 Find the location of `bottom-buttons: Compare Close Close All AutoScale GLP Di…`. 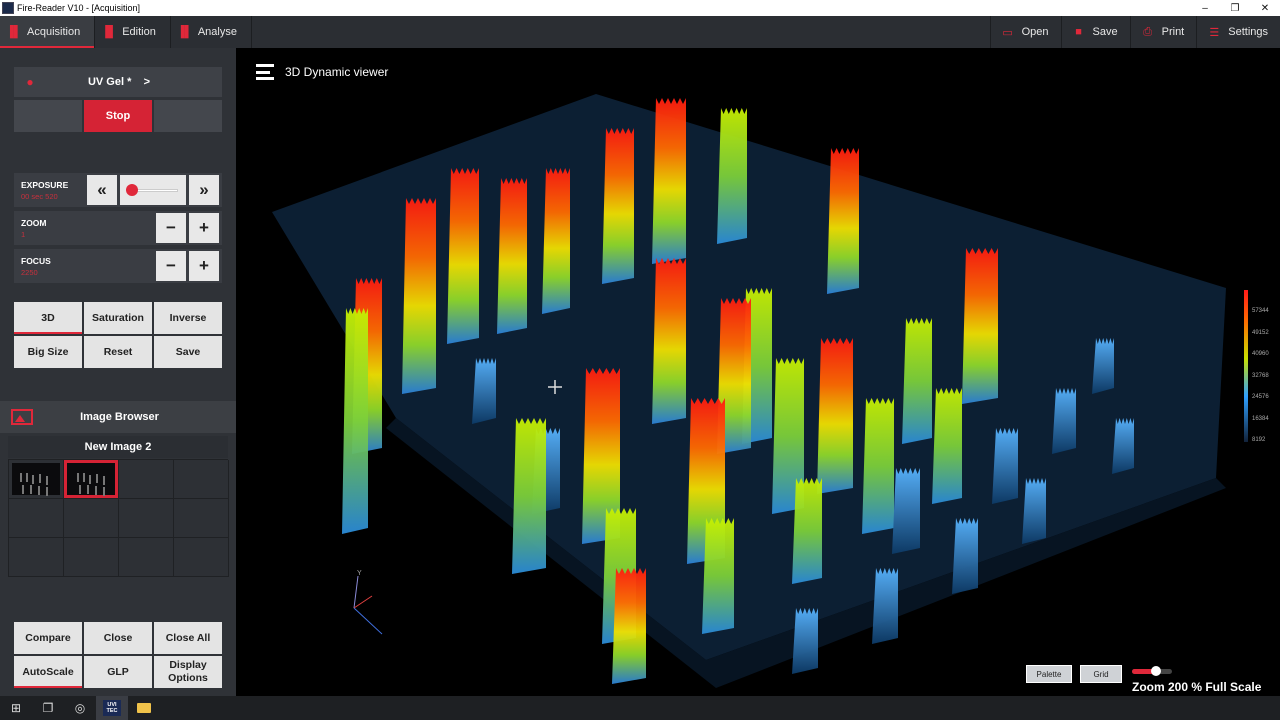

bottom-buttons: Compare Close Close All AutoScale GLP Di… is located at coordinates (118, 655).